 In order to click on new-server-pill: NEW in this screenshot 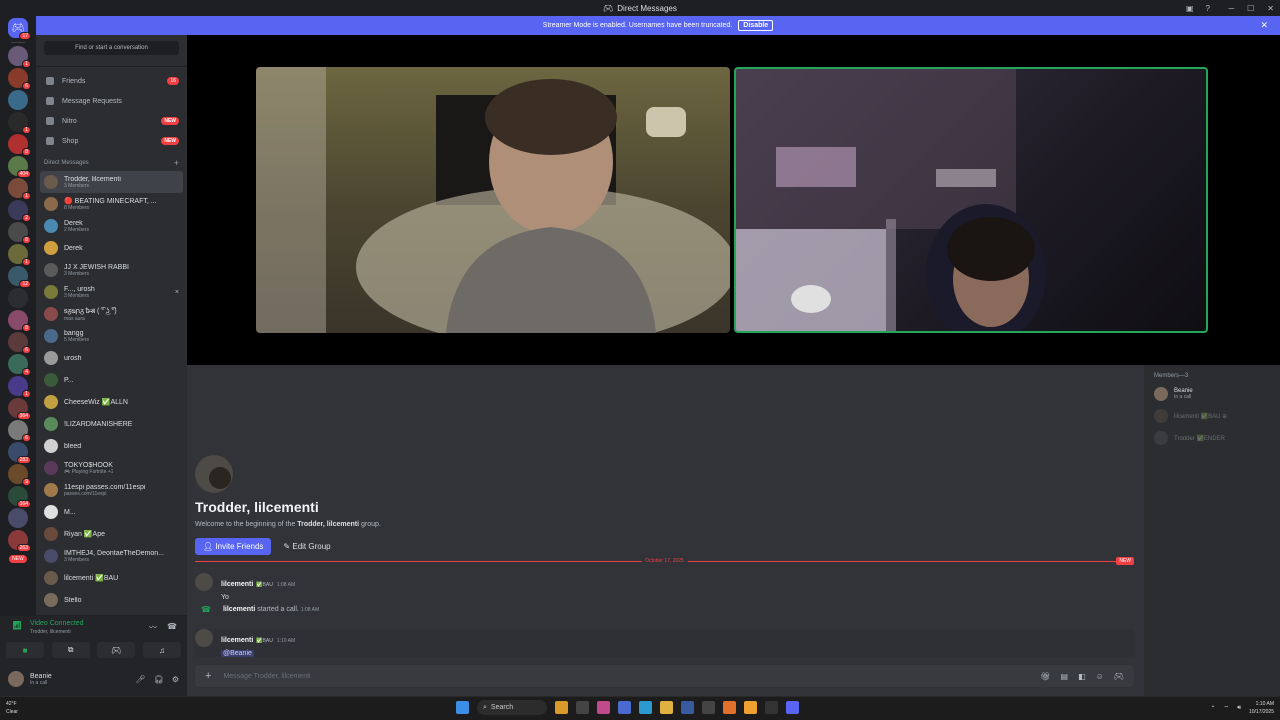, I will do `click(18, 559)`.